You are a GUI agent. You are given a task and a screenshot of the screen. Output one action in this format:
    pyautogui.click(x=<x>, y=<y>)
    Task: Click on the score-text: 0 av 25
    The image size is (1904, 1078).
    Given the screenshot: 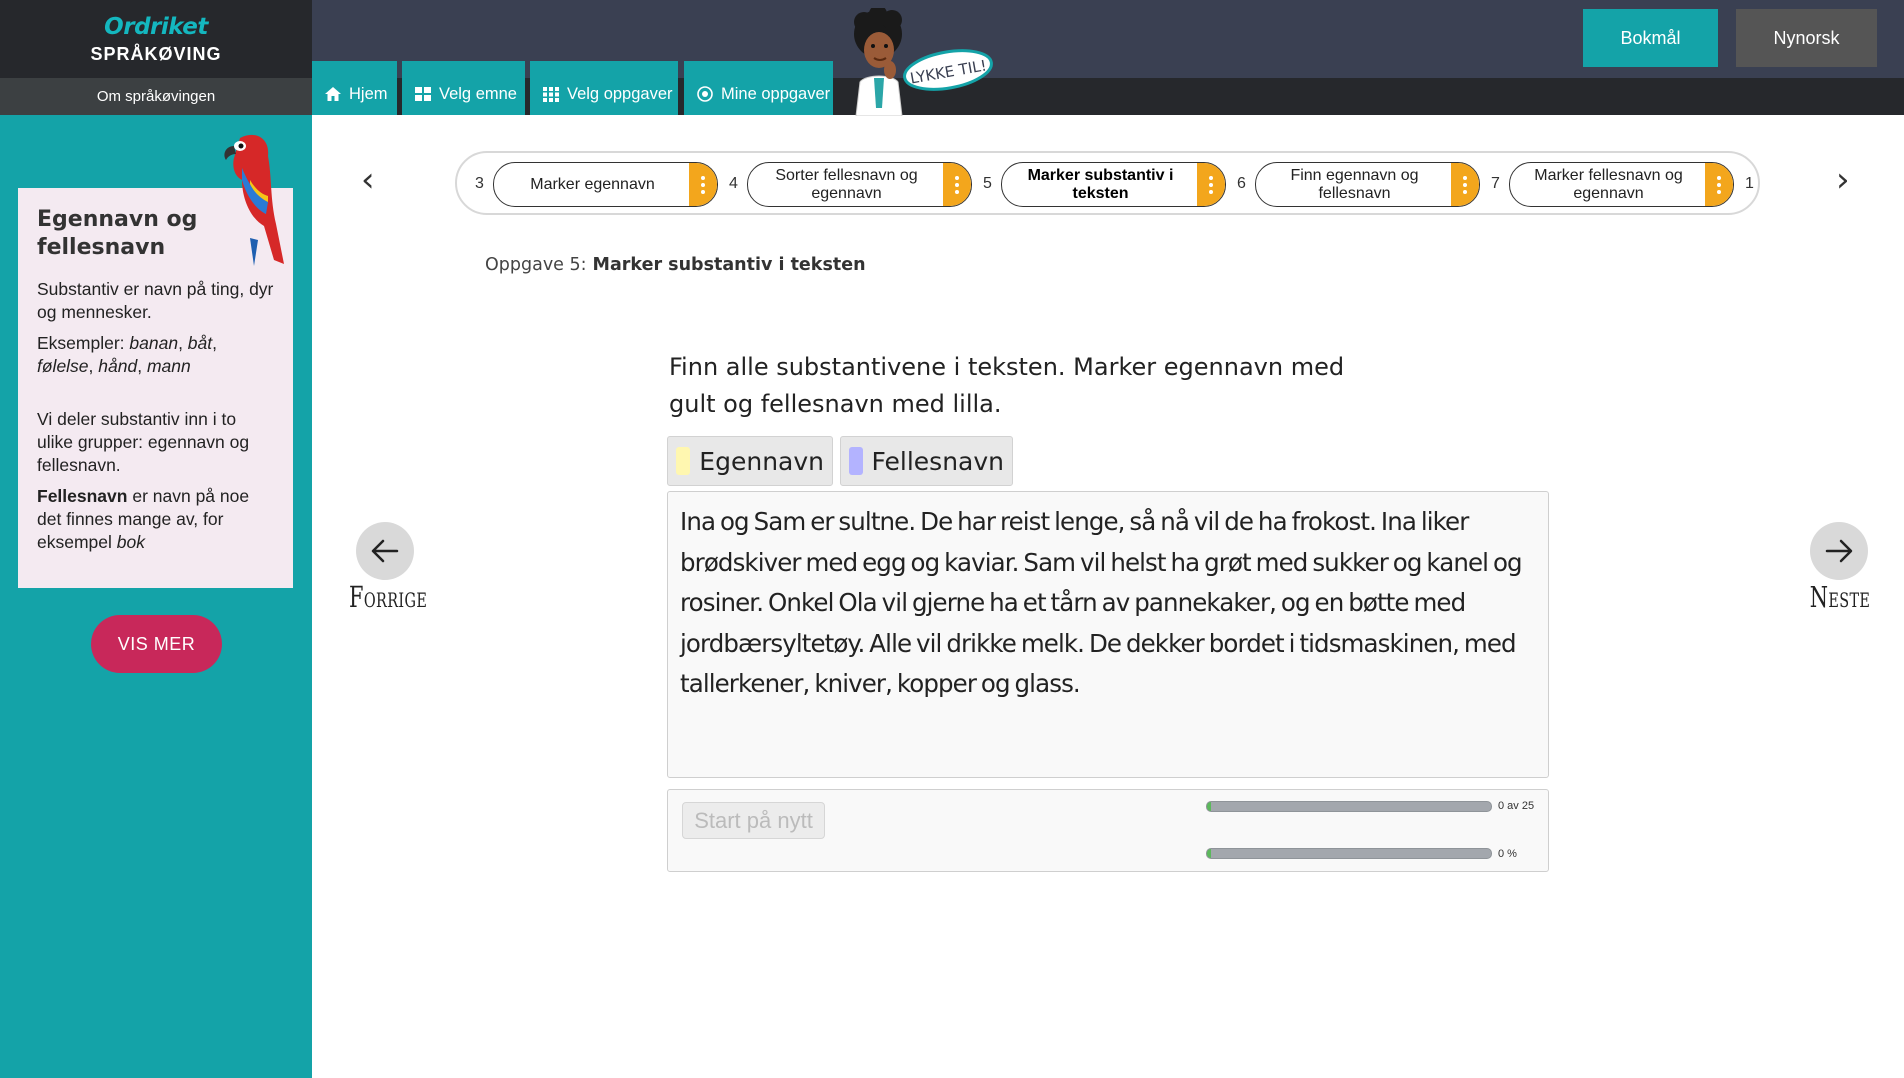 What is the action you would take?
    pyautogui.click(x=1516, y=806)
    